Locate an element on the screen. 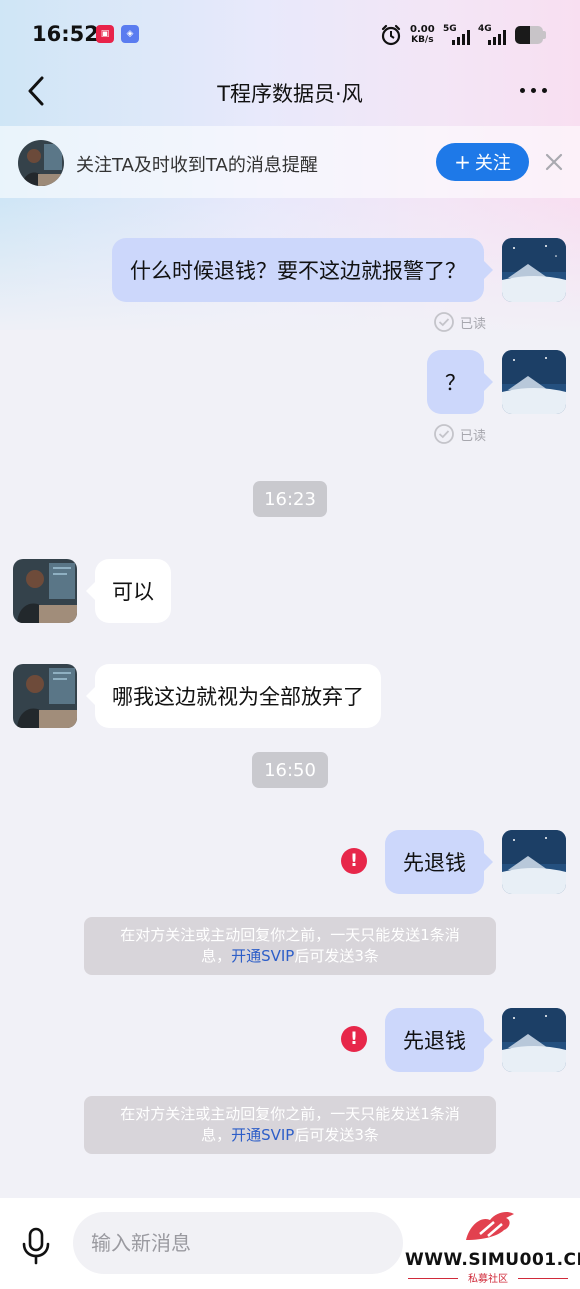  network-speed-value: 0.00 is located at coordinates (422, 29).